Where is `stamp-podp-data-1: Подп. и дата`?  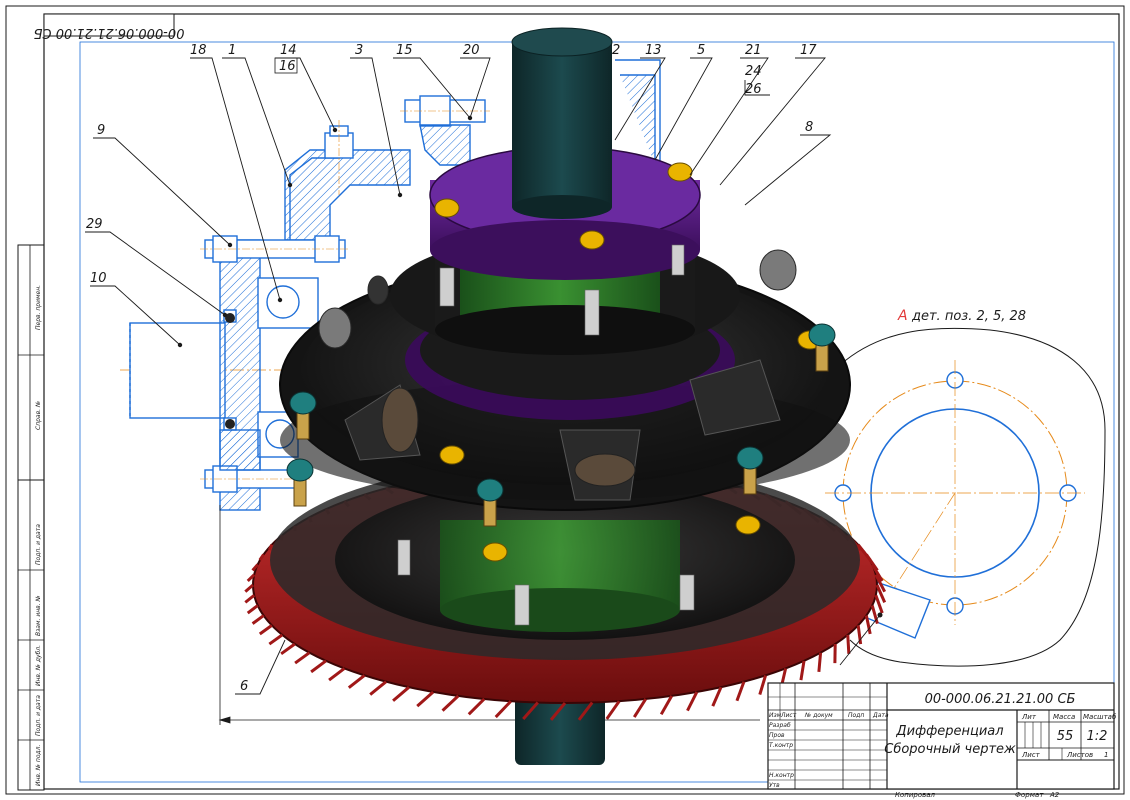
stamp-podp-data-1: Подп. и дата is located at coordinates (38, 544).